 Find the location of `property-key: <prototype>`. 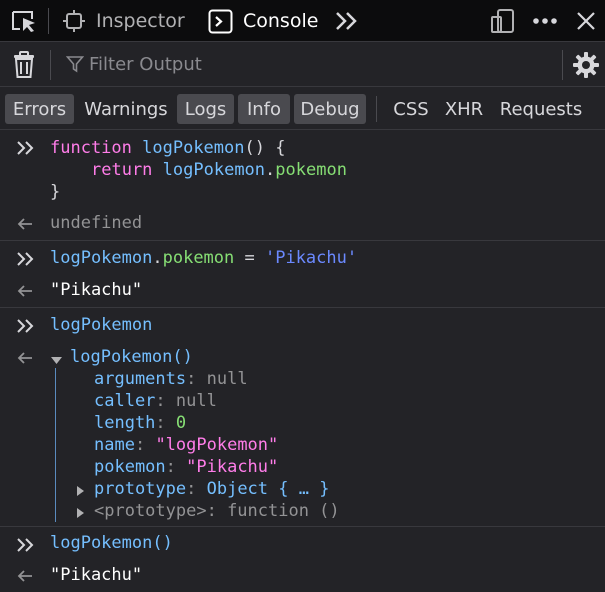

property-key: <prototype> is located at coordinates (150, 511).